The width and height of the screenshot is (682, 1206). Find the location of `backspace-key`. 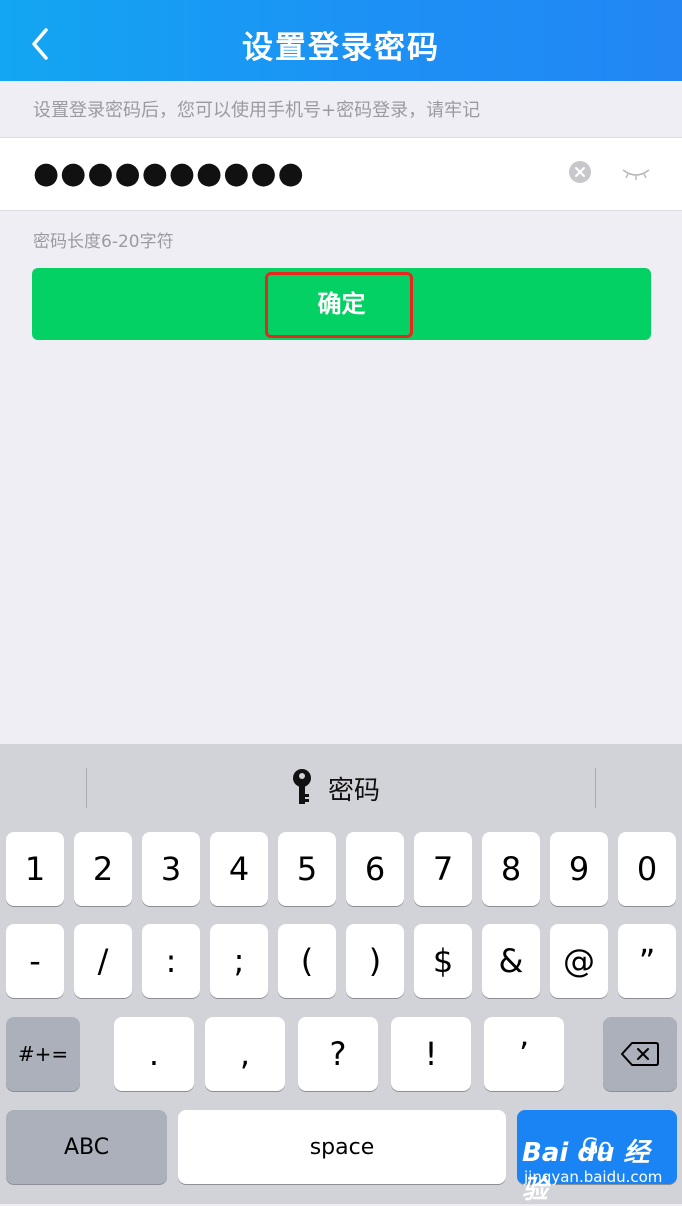

backspace-key is located at coordinates (640, 1054).